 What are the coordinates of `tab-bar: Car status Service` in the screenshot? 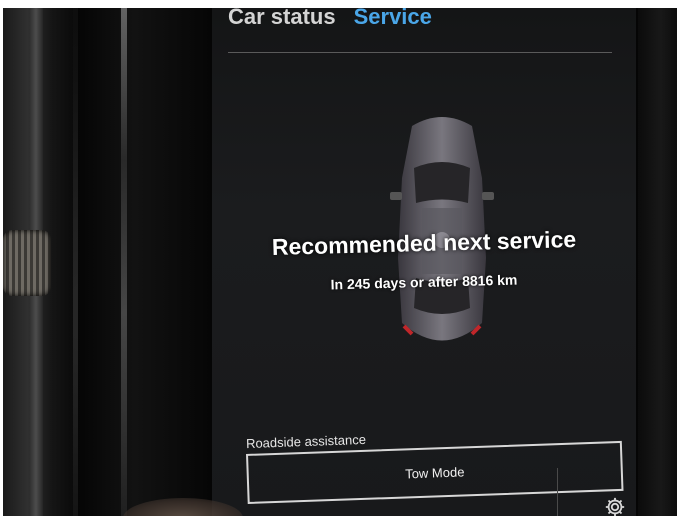 It's located at (330, 19).